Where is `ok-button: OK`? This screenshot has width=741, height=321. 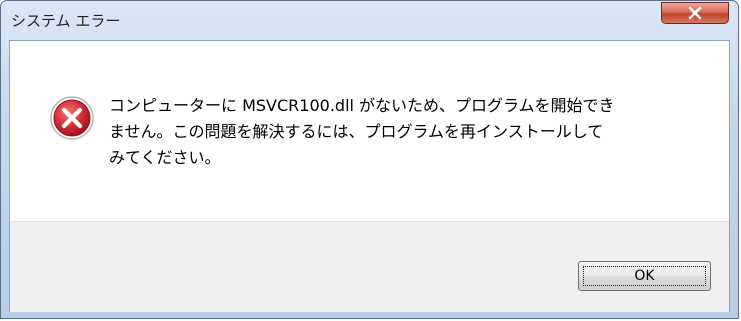 ok-button: OK is located at coordinates (644, 276).